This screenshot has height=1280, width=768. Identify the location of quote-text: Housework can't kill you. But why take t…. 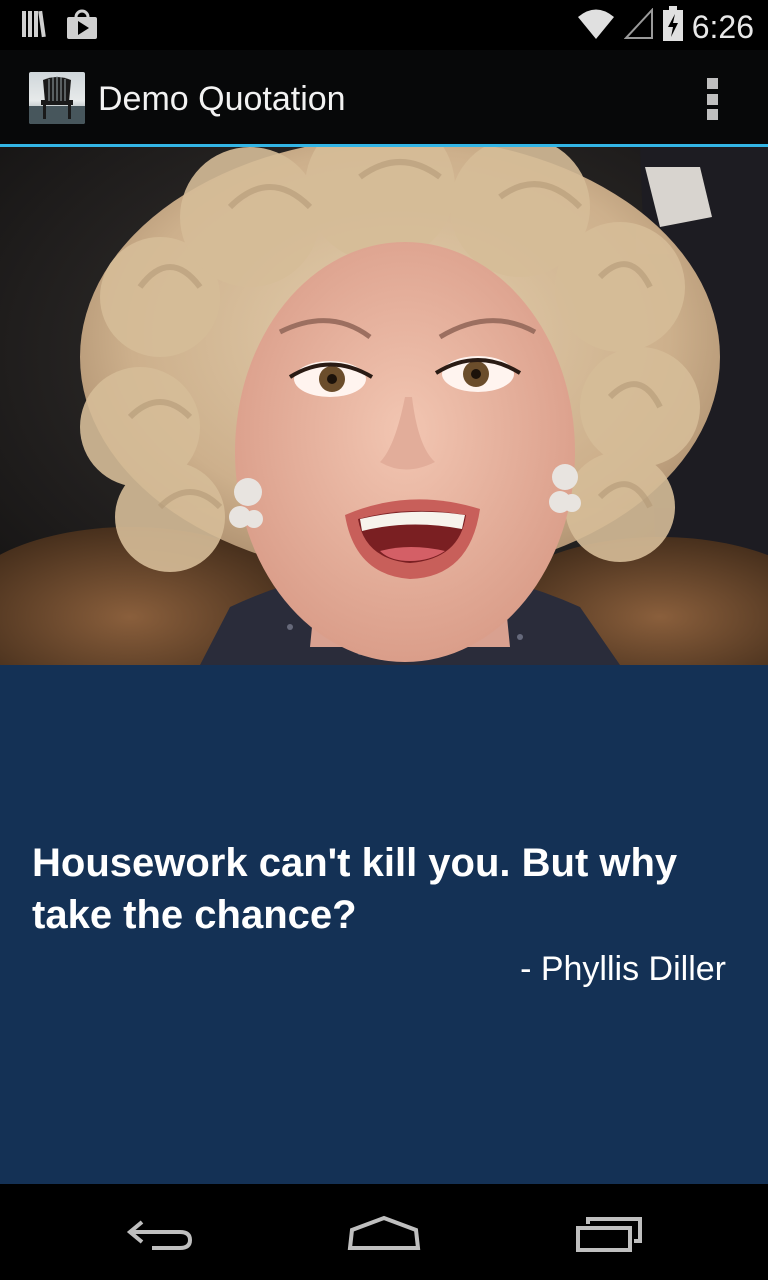
(355, 889).